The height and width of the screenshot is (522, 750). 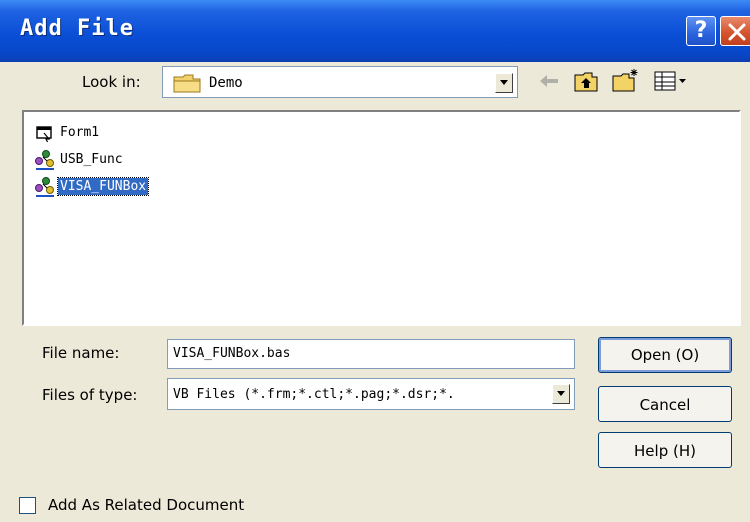 I want to click on cancel-button: Cancel, so click(x=665, y=404).